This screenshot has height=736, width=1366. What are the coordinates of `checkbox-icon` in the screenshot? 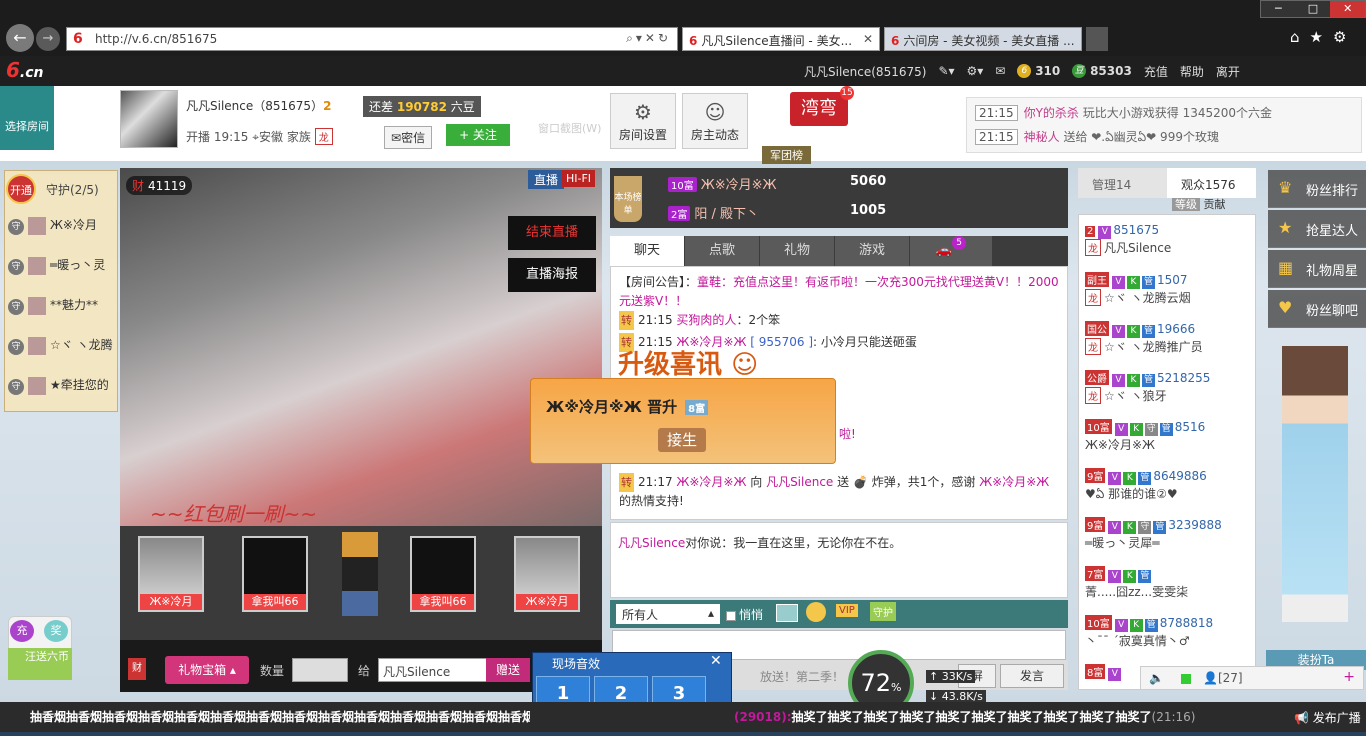 It's located at (731, 615).